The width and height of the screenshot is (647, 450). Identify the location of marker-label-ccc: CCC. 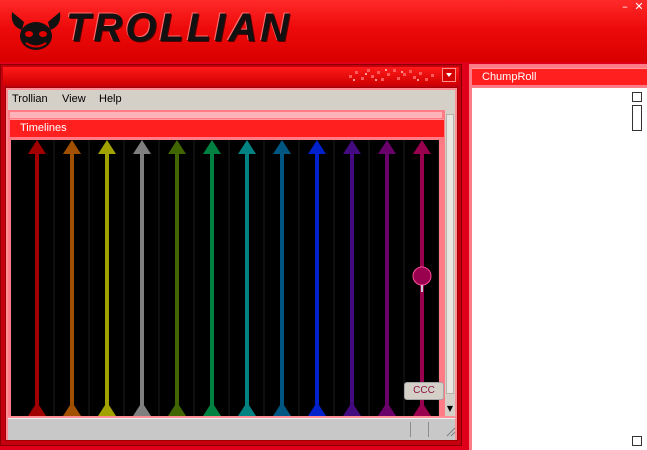
(424, 391).